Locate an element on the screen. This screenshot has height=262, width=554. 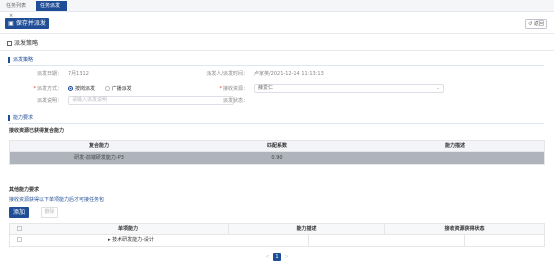
save-label: 保存并派发 is located at coordinates (30, 23).